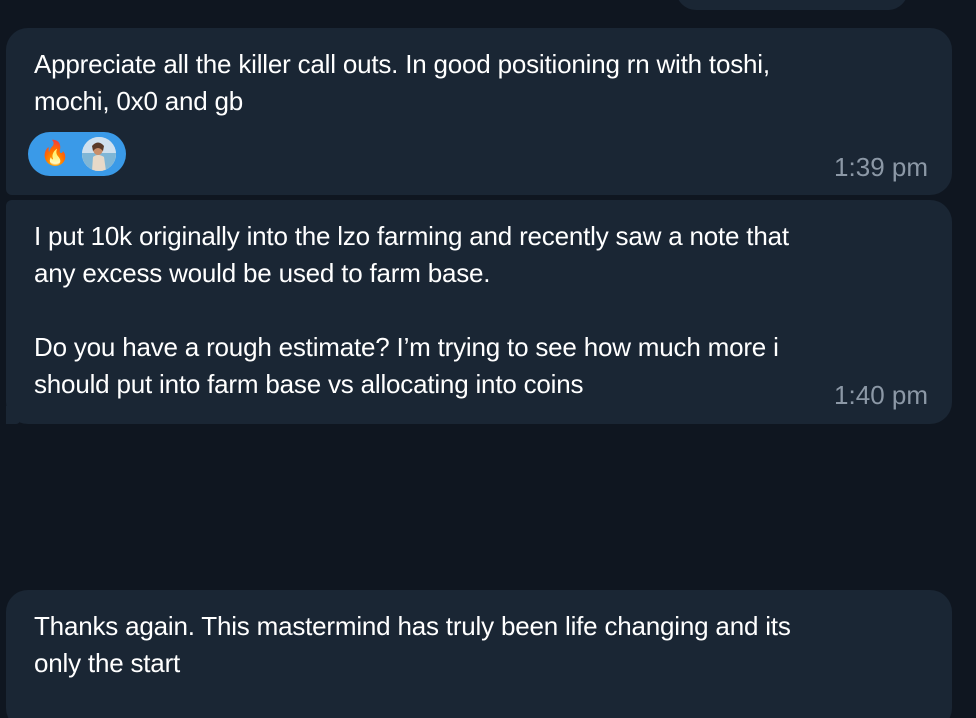 The image size is (976, 718). What do you see at coordinates (792, 5) in the screenshot?
I see `previous-message-bubble` at bounding box center [792, 5].